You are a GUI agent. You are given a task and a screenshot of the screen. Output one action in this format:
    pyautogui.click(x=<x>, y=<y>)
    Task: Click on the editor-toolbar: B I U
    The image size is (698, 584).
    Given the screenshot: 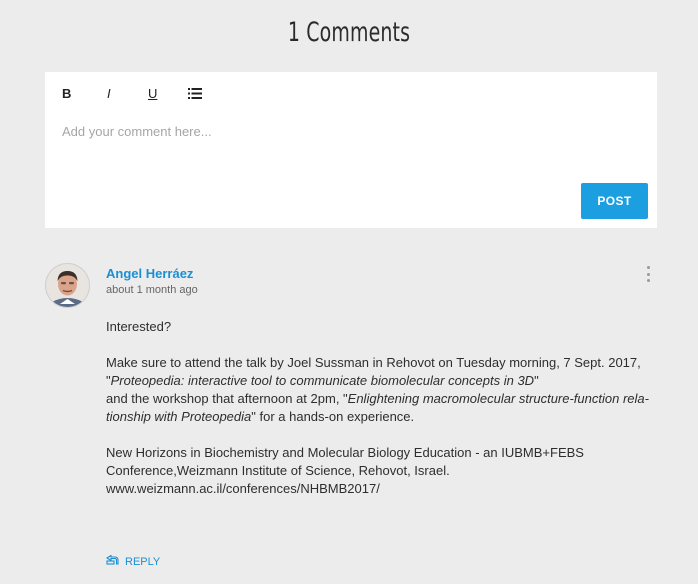 What is the action you would take?
    pyautogui.click(x=351, y=92)
    